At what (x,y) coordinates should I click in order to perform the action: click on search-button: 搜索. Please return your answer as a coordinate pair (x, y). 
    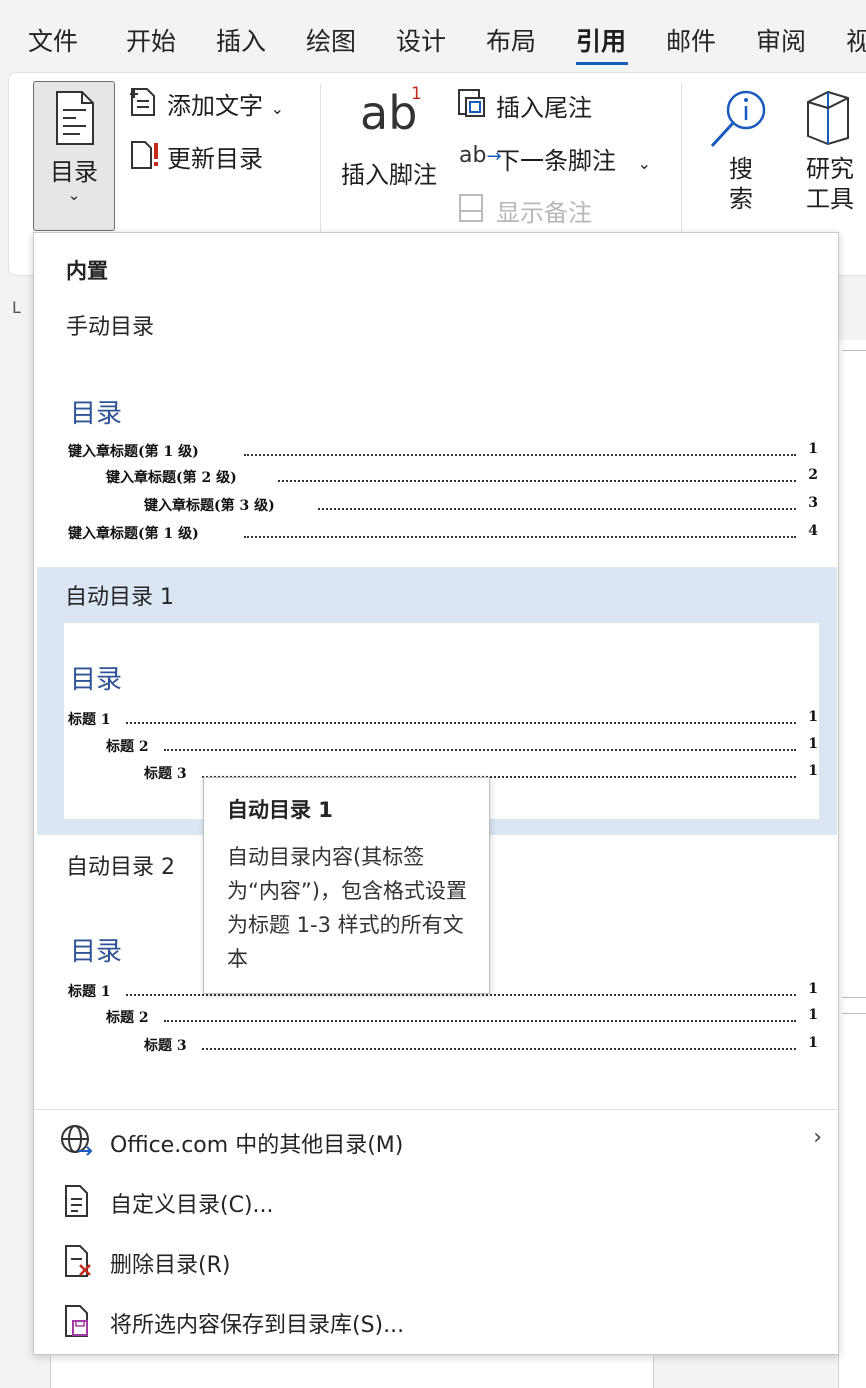
    Looking at the image, I should click on (741, 184).